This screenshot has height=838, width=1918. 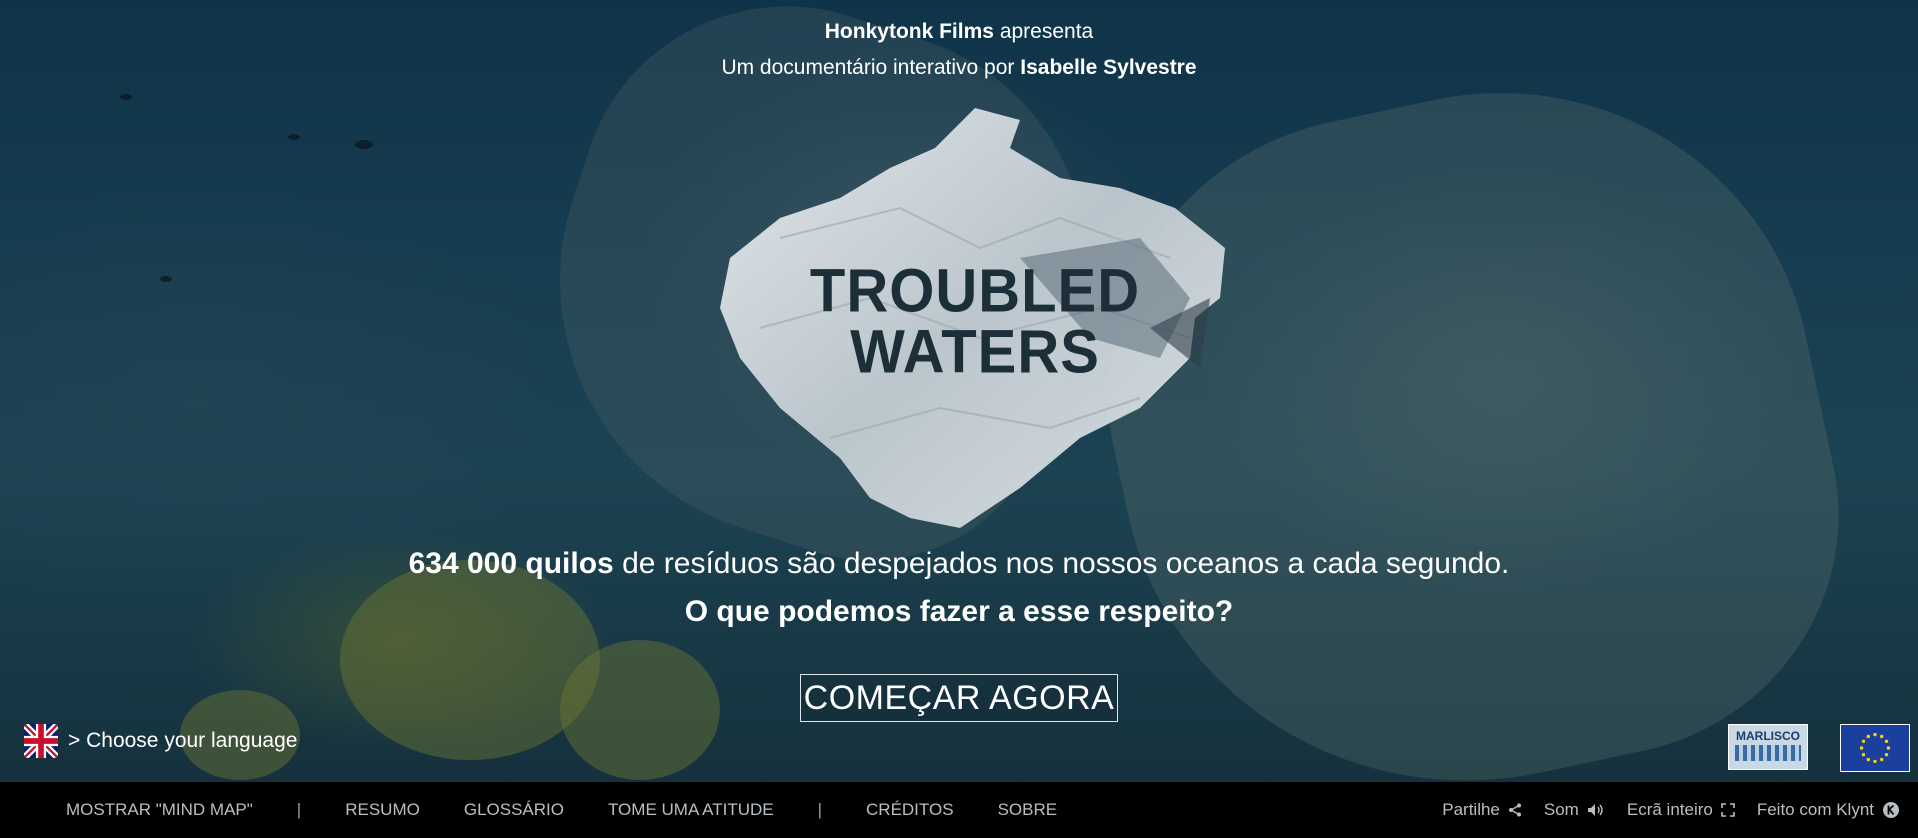 What do you see at coordinates (382, 810) in the screenshot?
I see `nav-summary: RESUMO` at bounding box center [382, 810].